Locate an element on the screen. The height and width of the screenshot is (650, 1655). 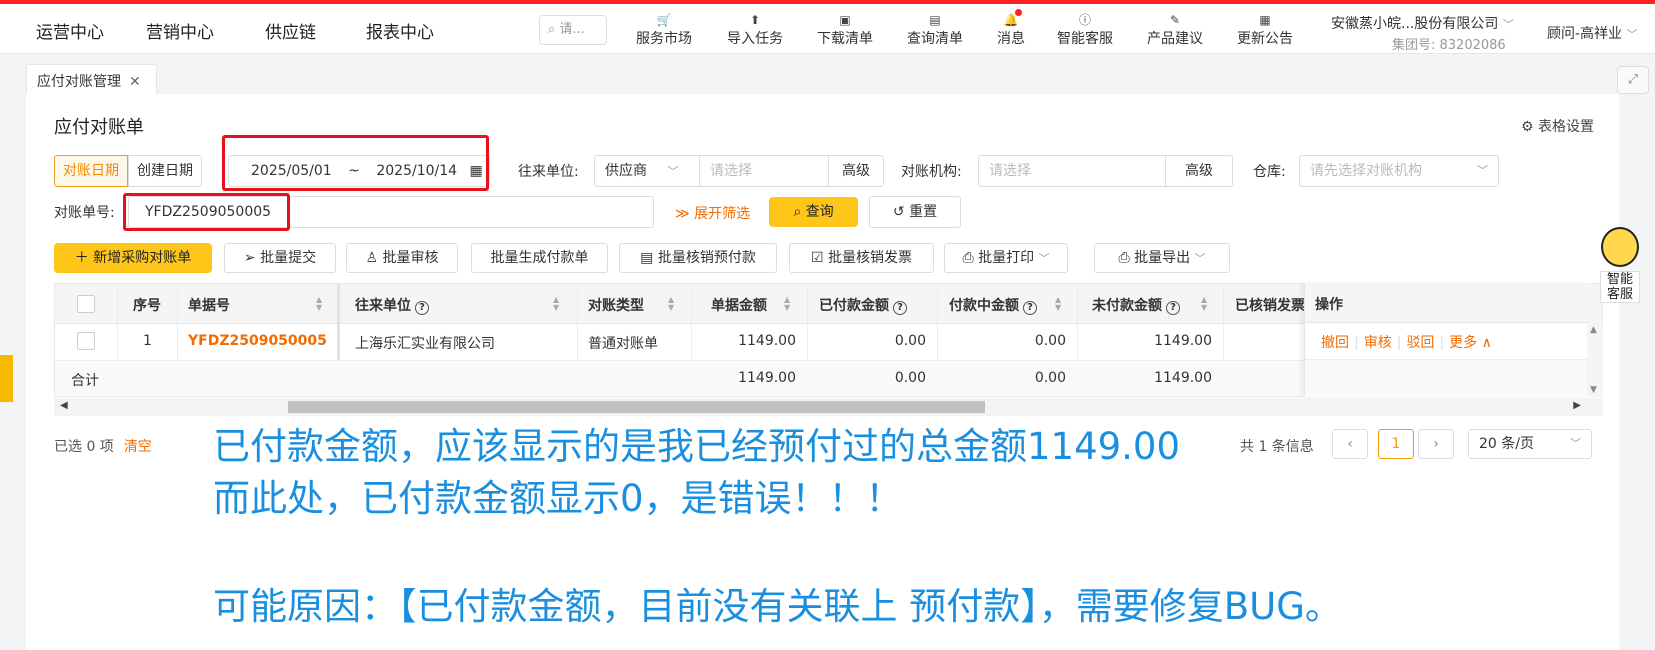
side-collapse-handle is located at coordinates (6, 378).